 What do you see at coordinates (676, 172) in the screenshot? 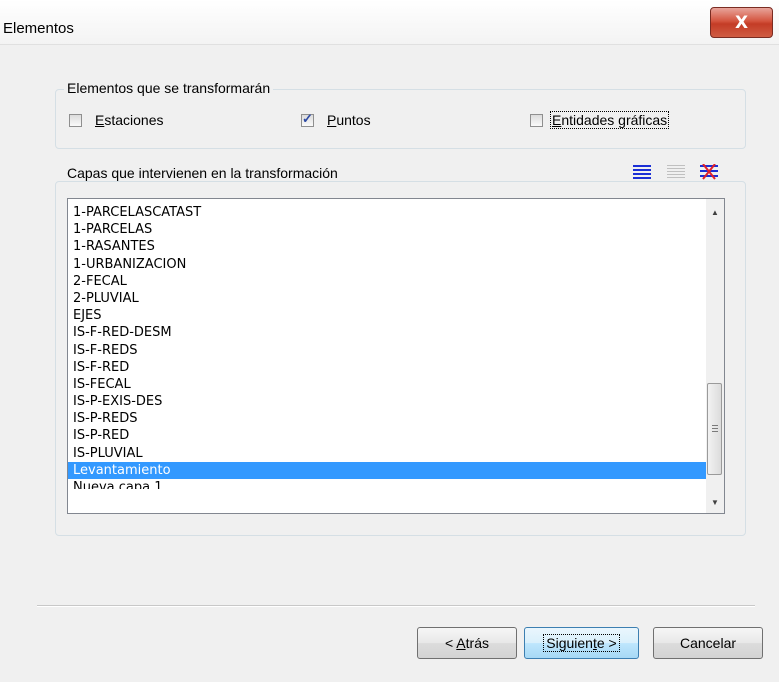
I see `deselect-all-icon` at bounding box center [676, 172].